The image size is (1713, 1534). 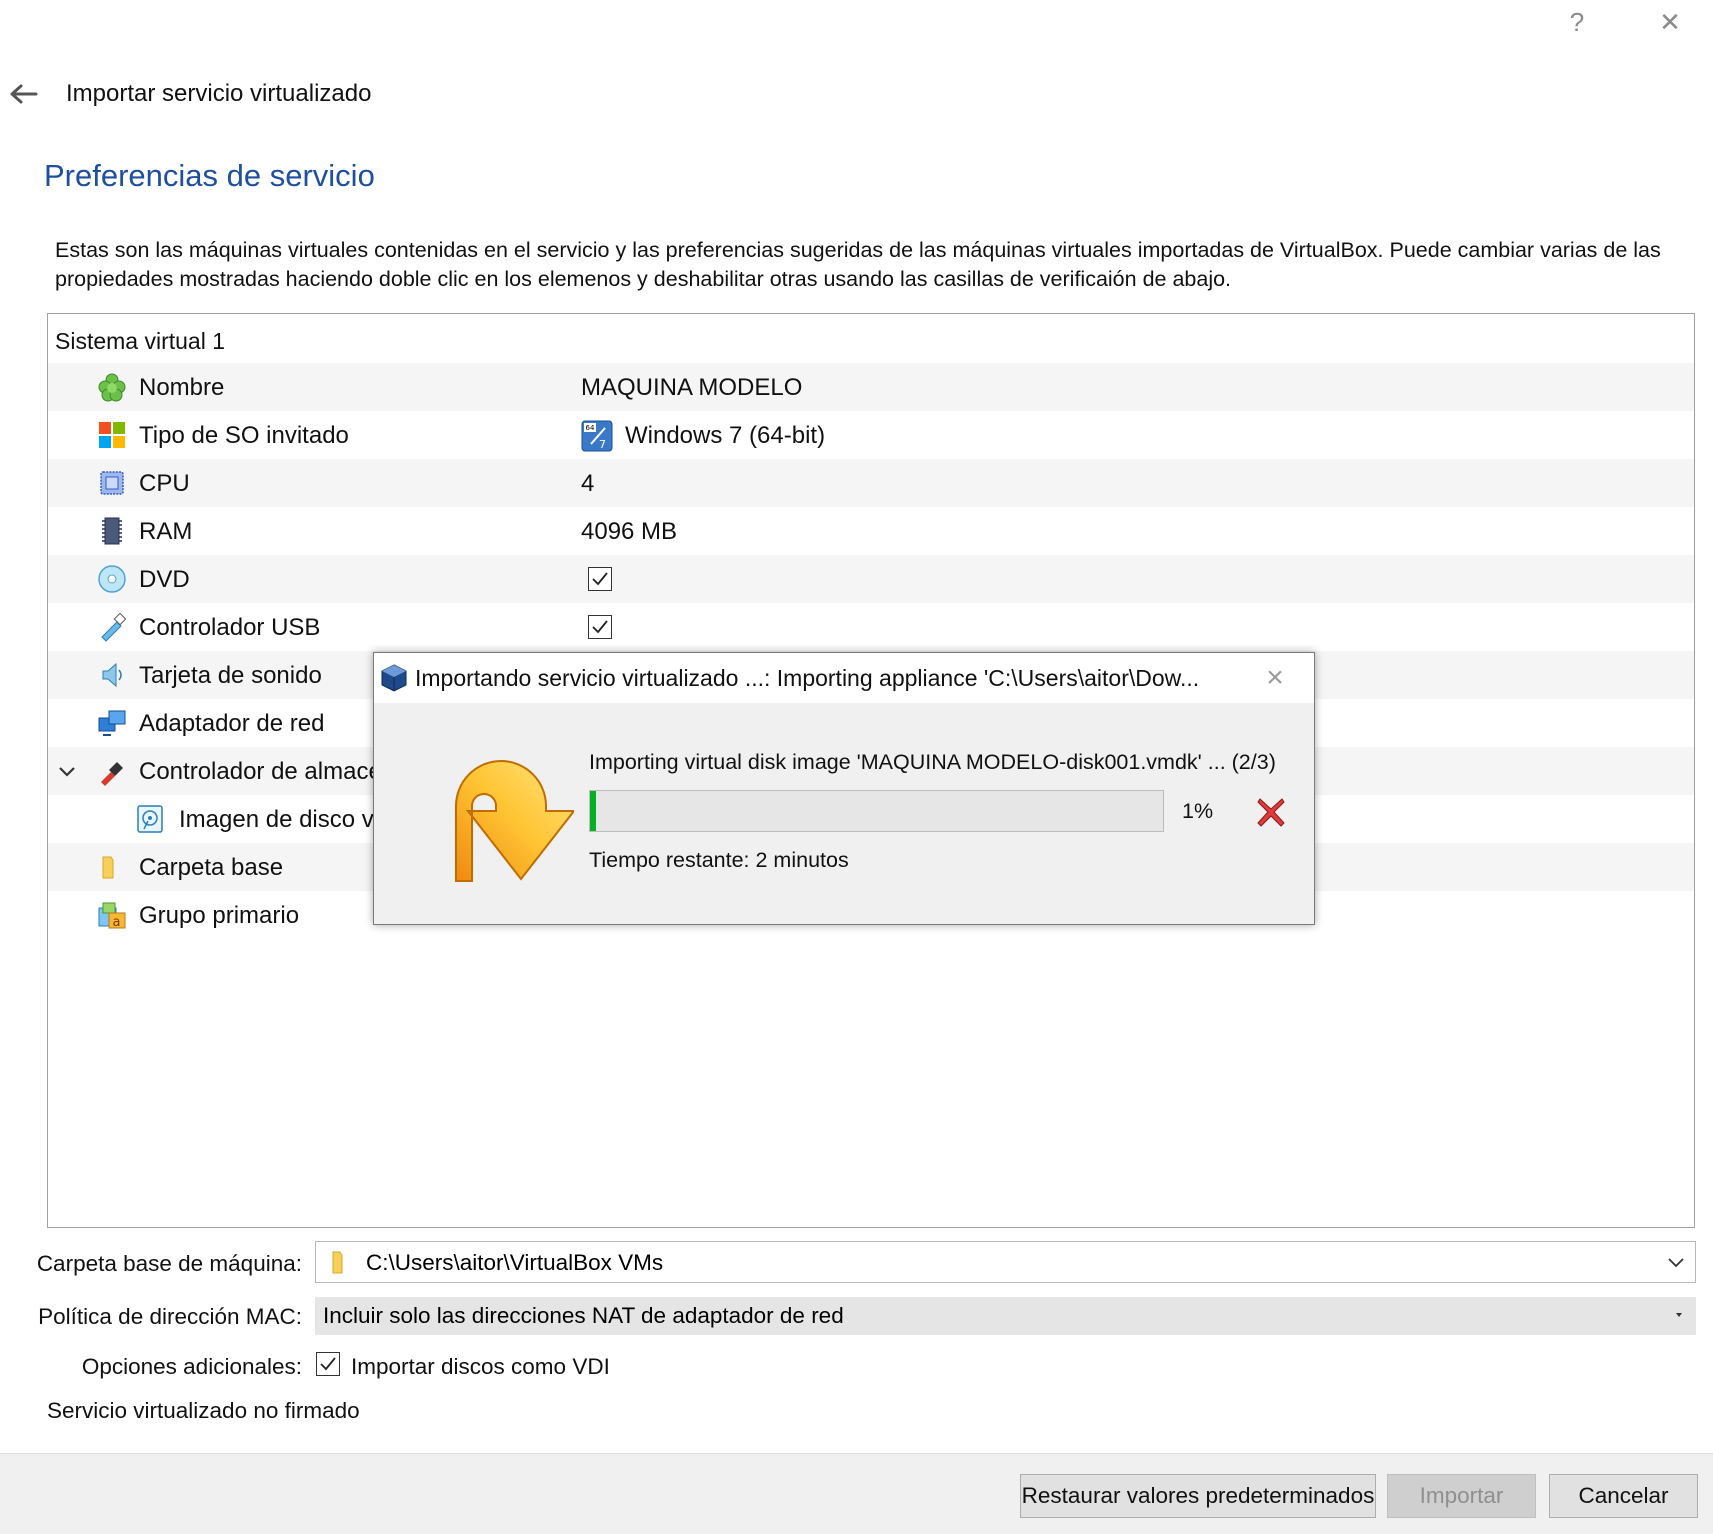 I want to click on row-label: DVD, so click(x=164, y=579).